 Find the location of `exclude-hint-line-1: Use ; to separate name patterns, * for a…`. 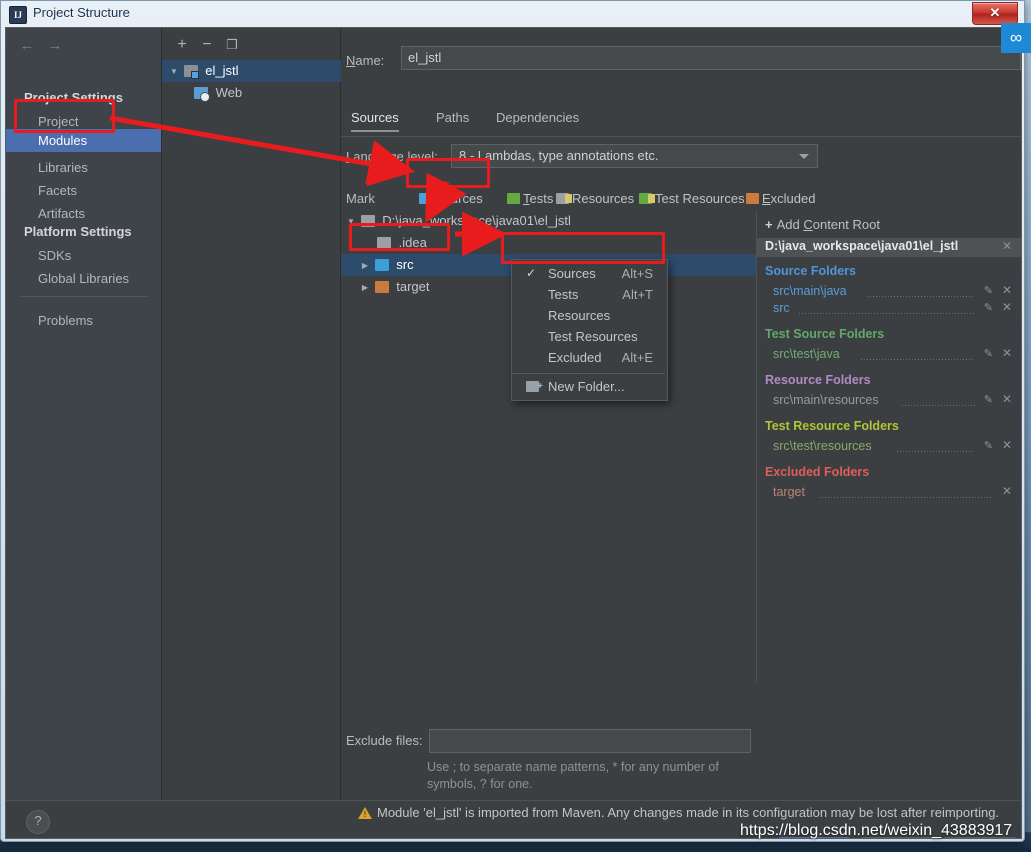

exclude-hint-line-1: Use ; to separate name patterns, * for a… is located at coordinates (573, 767).